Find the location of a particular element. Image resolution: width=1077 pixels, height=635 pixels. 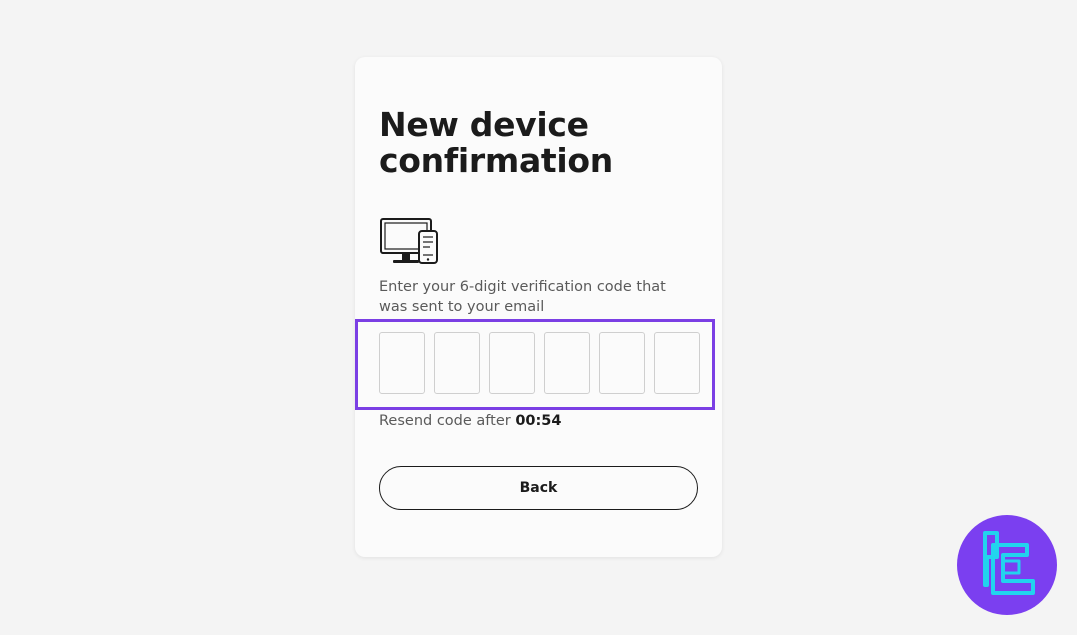

back-button: Back is located at coordinates (538, 488).